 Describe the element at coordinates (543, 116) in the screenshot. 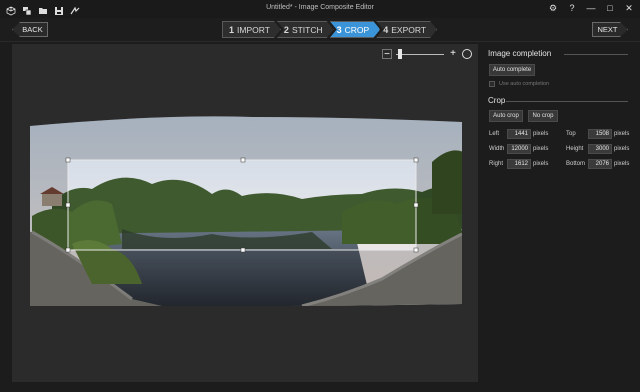

I see `no-crop-button: No crop` at that location.